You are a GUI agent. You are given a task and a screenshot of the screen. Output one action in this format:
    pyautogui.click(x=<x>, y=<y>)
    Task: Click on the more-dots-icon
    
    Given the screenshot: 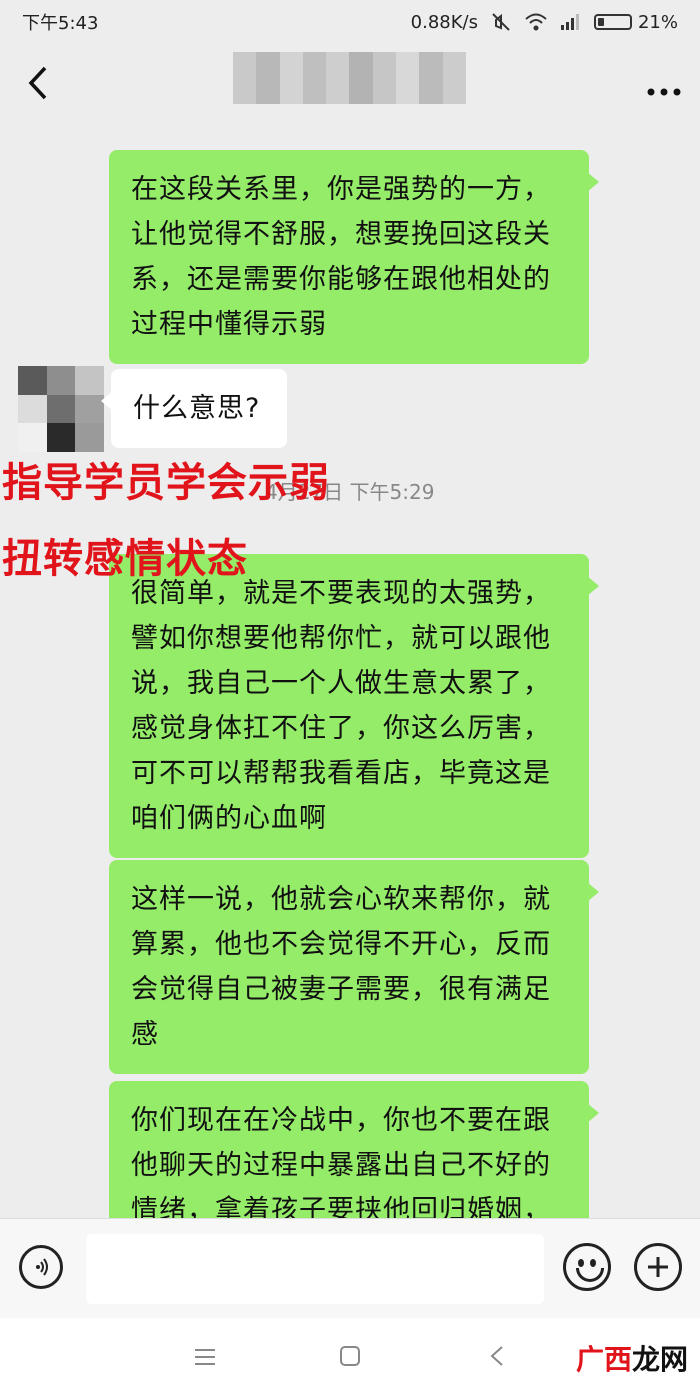 What is the action you would take?
    pyautogui.click(x=664, y=92)
    